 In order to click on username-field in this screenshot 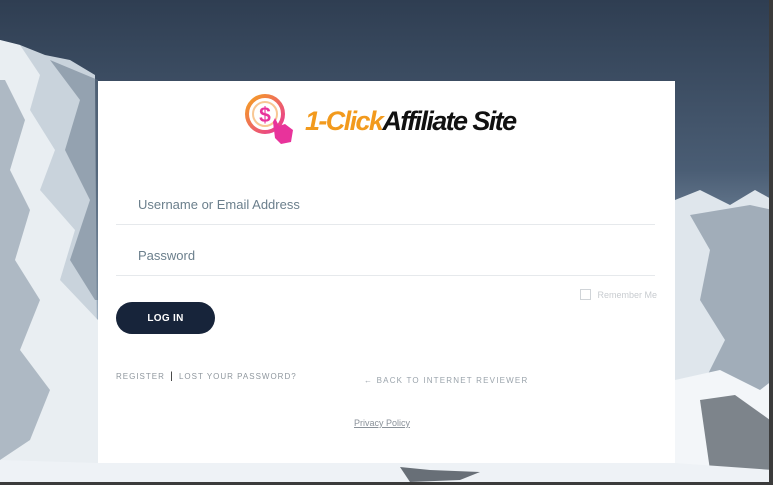, I will do `click(385, 204)`.